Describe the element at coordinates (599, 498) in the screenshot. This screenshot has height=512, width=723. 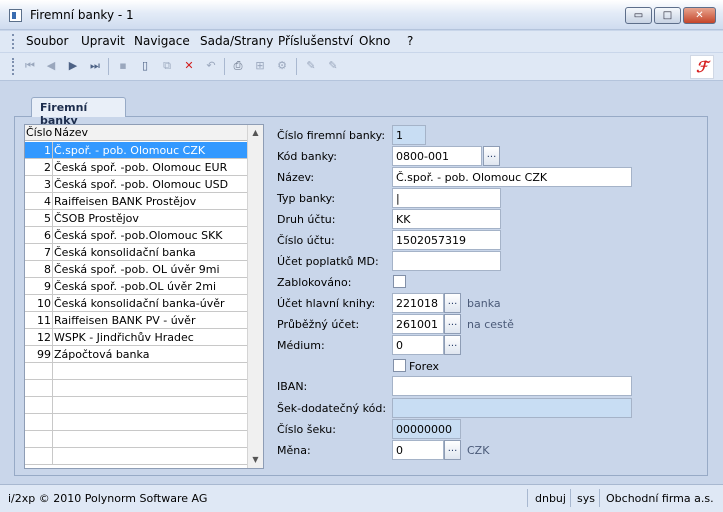
I see `status-separator` at that location.